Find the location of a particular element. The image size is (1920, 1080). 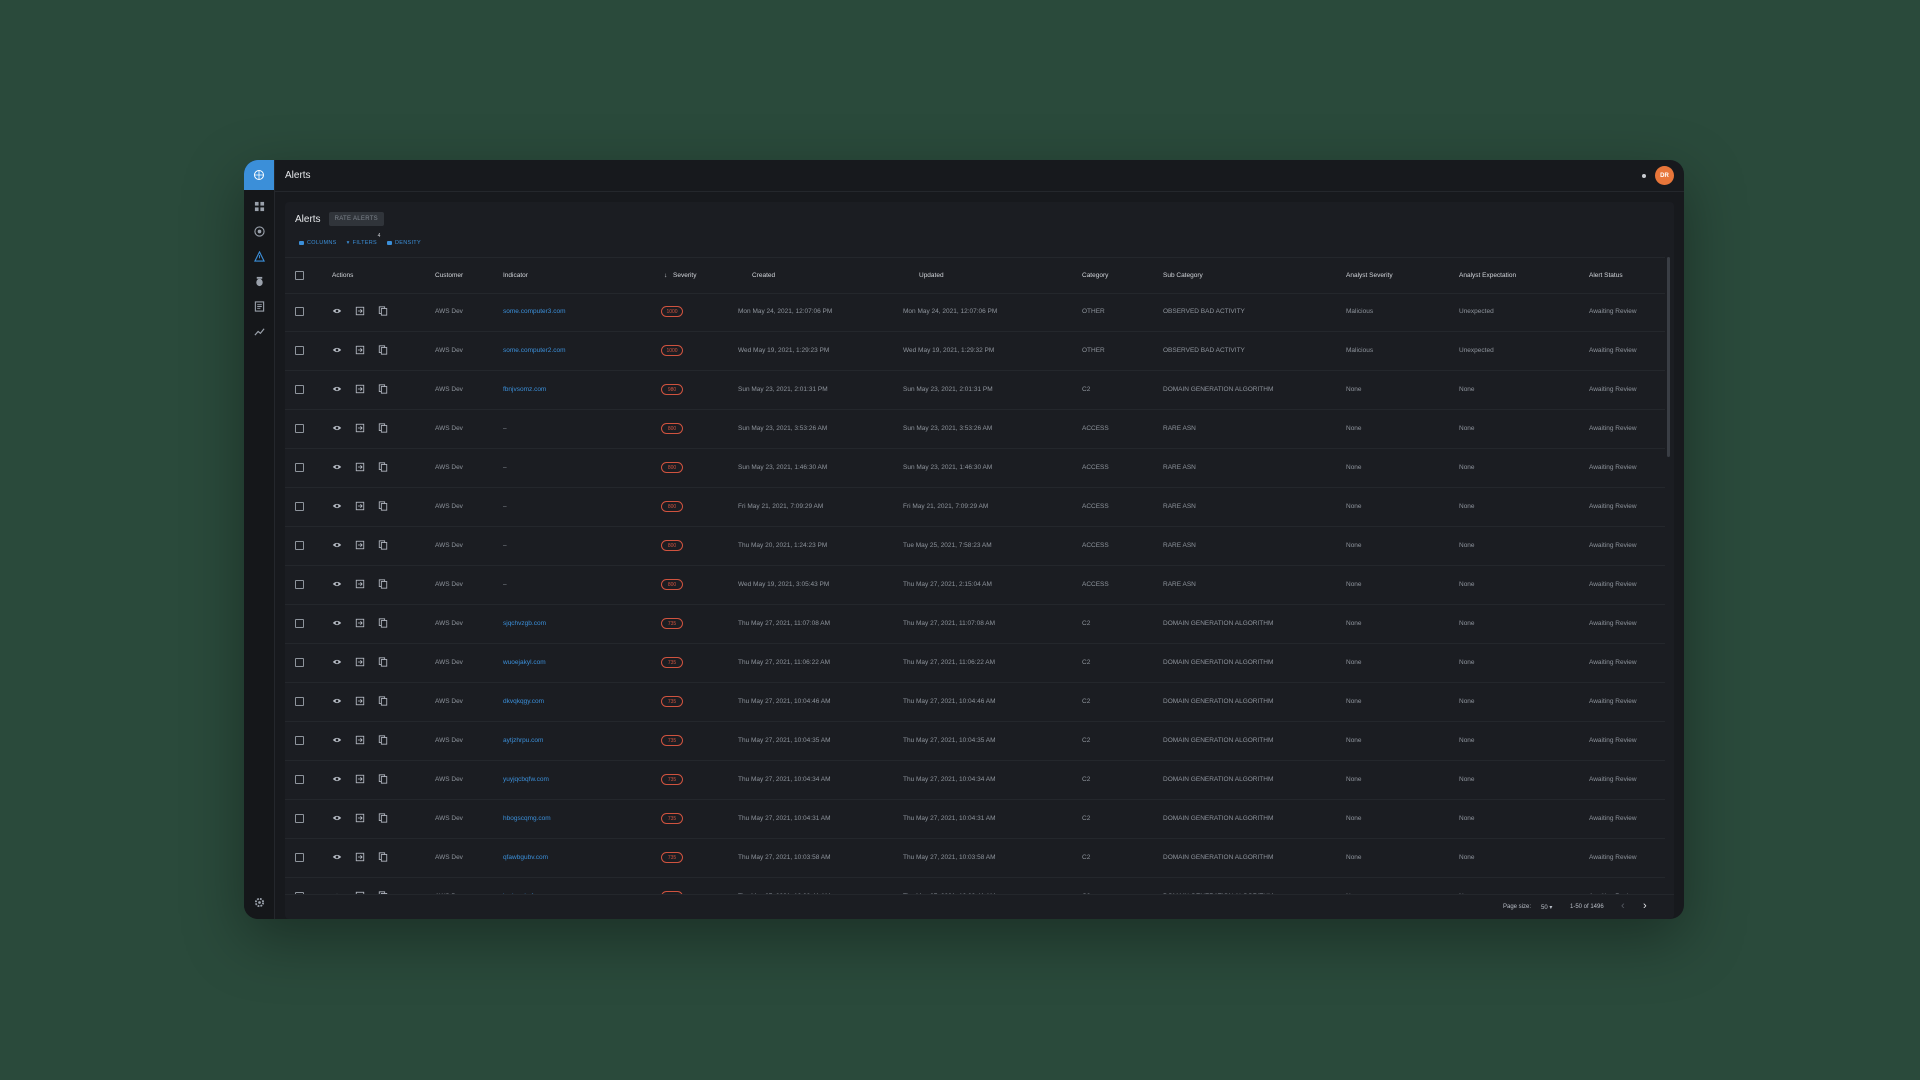

column-header-alert-status: Alert Status is located at coordinates (1606, 275).